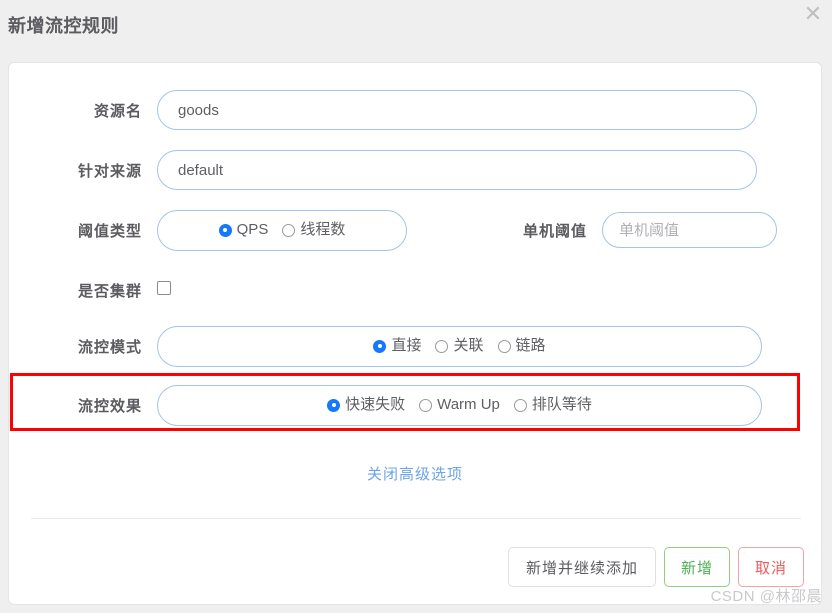  I want to click on form-row-flow-effect: 流控效果 快速失败 Warm Up 排队等待, so click(415, 405).